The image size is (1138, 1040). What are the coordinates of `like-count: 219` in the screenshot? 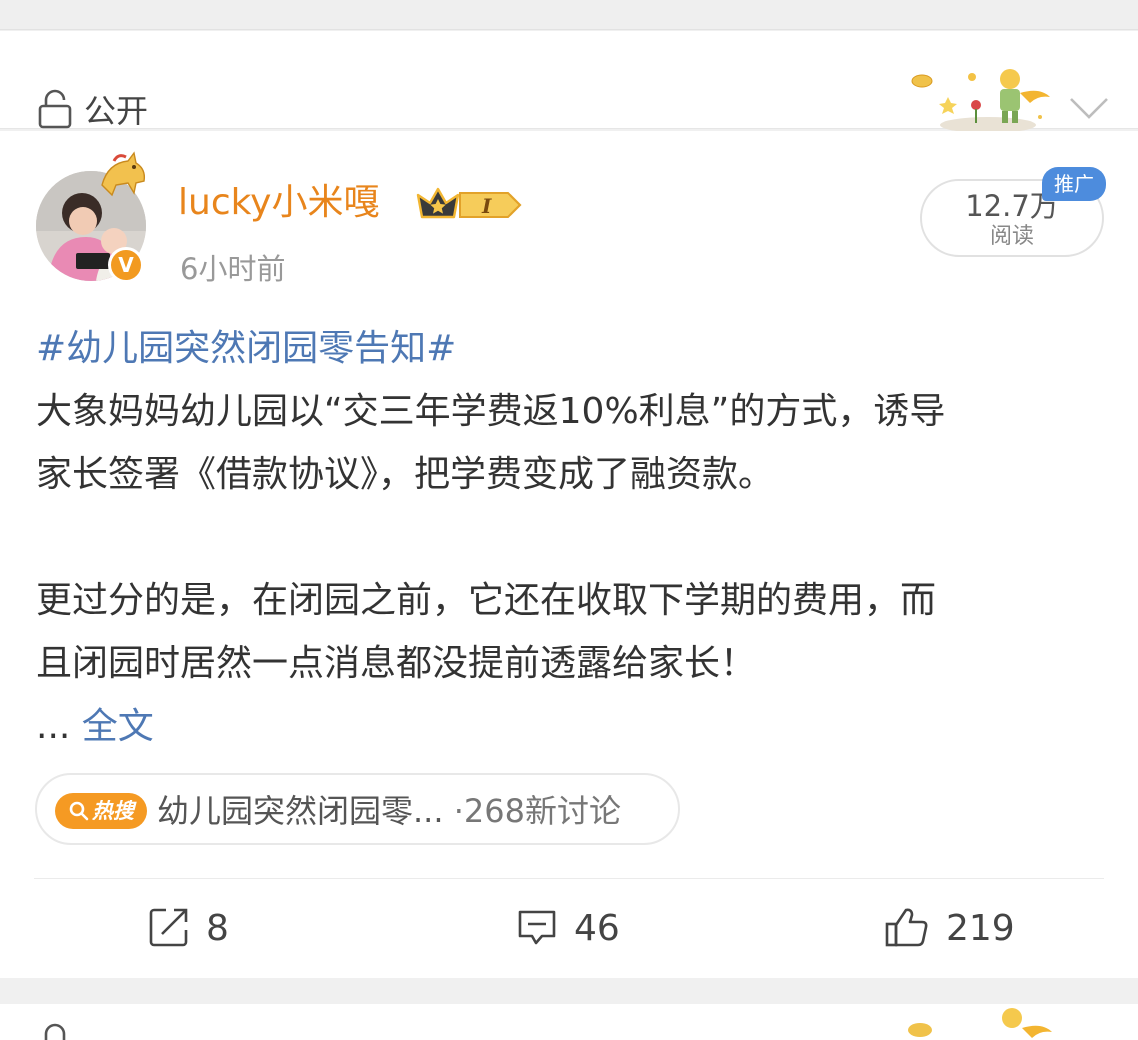 It's located at (980, 928).